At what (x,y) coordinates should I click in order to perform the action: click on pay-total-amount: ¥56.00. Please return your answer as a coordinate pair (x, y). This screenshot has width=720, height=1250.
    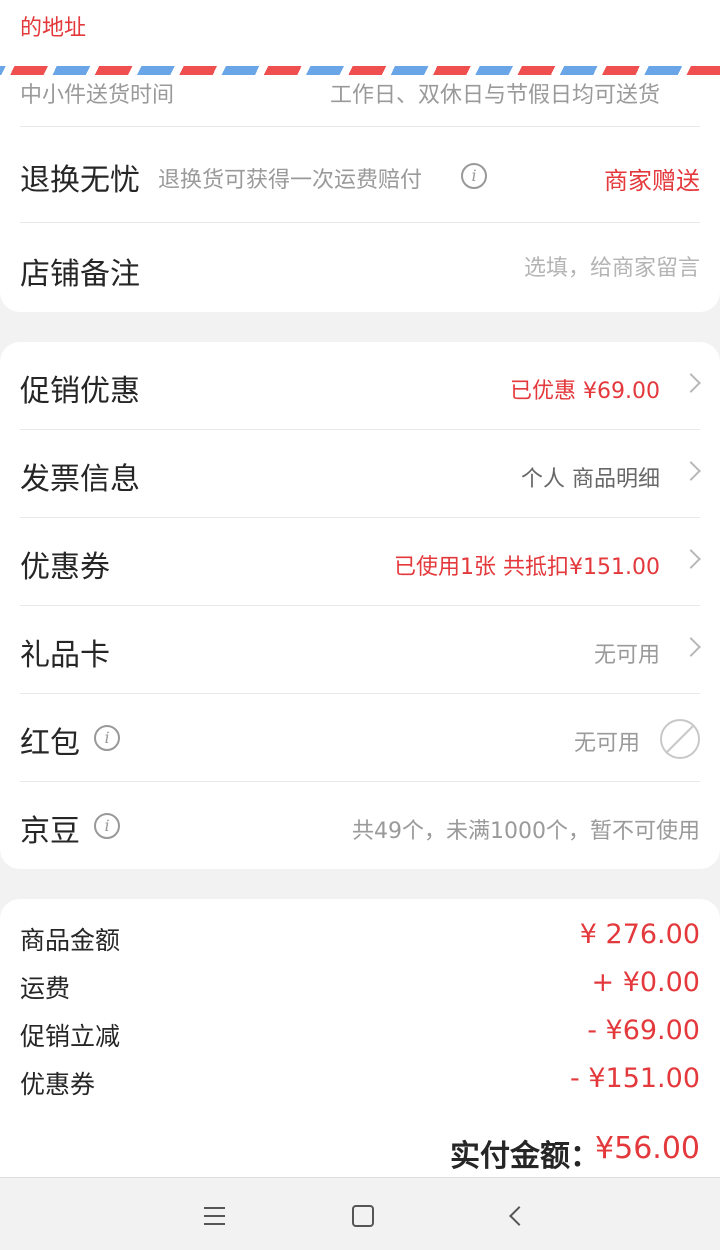
    Looking at the image, I should click on (647, 1148).